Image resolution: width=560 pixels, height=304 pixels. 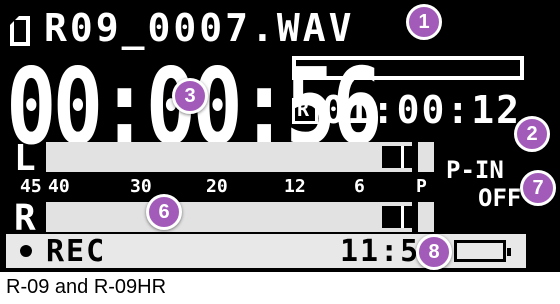 I want to click on scale-tick: 20, so click(x=217, y=186).